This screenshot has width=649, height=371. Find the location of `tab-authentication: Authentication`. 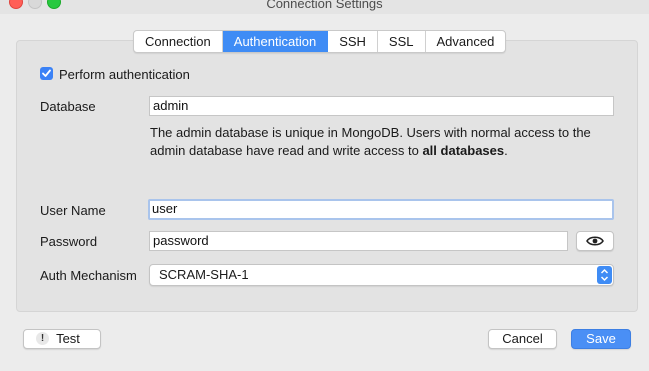

tab-authentication: Authentication is located at coordinates (275, 41).